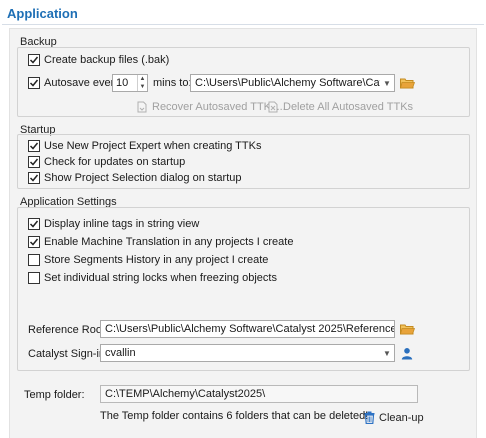  What do you see at coordinates (273, 107) in the screenshot?
I see `delete-document-icon` at bounding box center [273, 107].